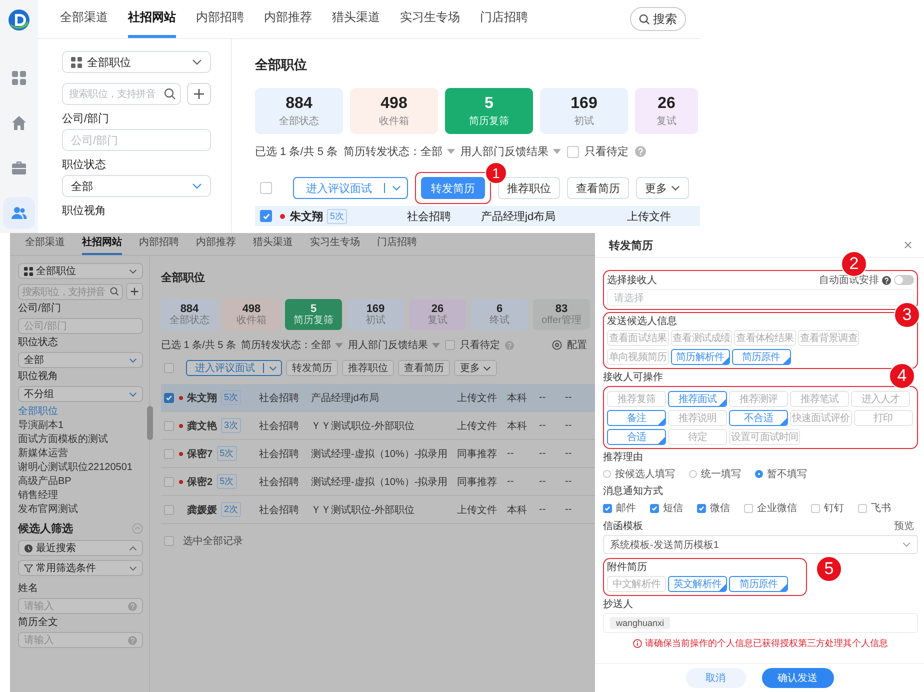  What do you see at coordinates (80, 394) in the screenshot?
I see `view-select: 不分组` at bounding box center [80, 394].